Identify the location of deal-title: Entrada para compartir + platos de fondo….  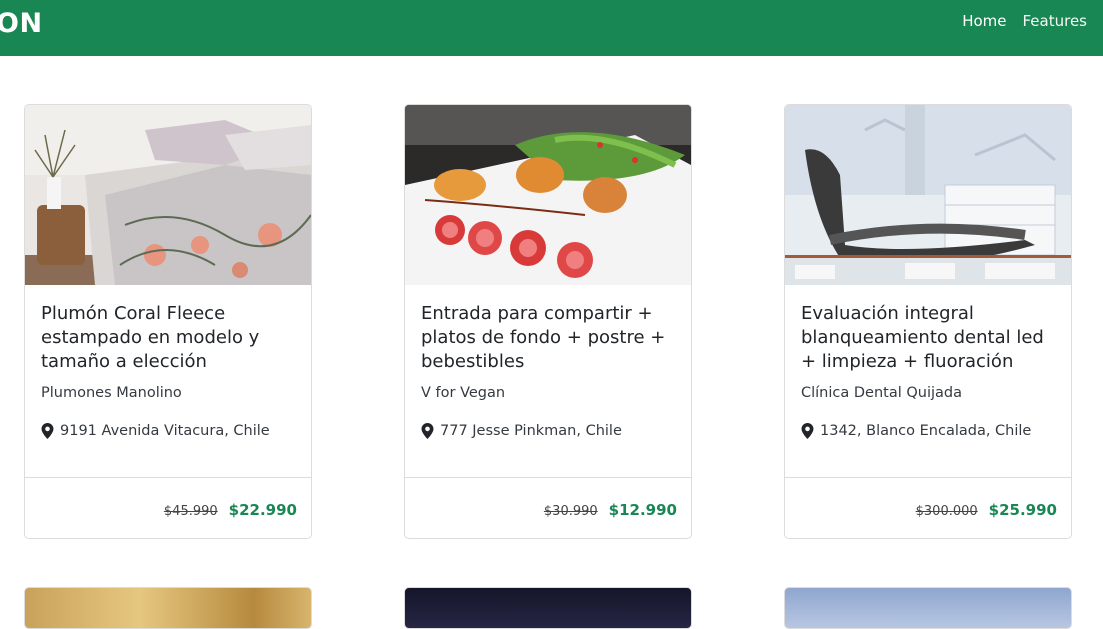
(549, 338).